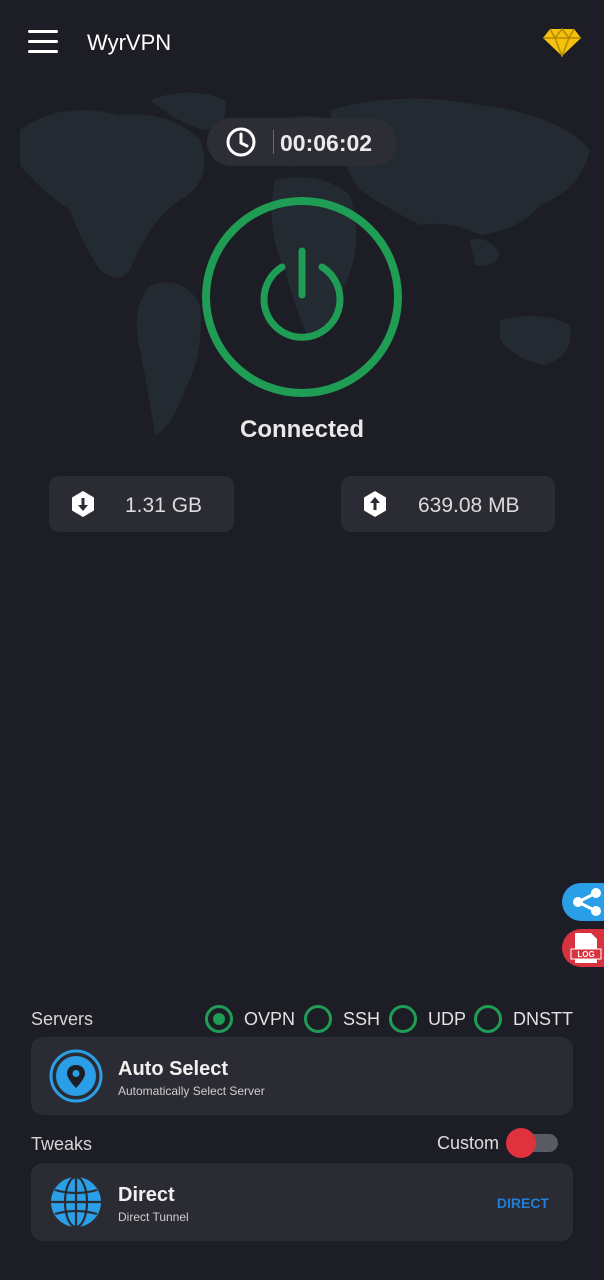  I want to click on power-icon, so click(302, 294).